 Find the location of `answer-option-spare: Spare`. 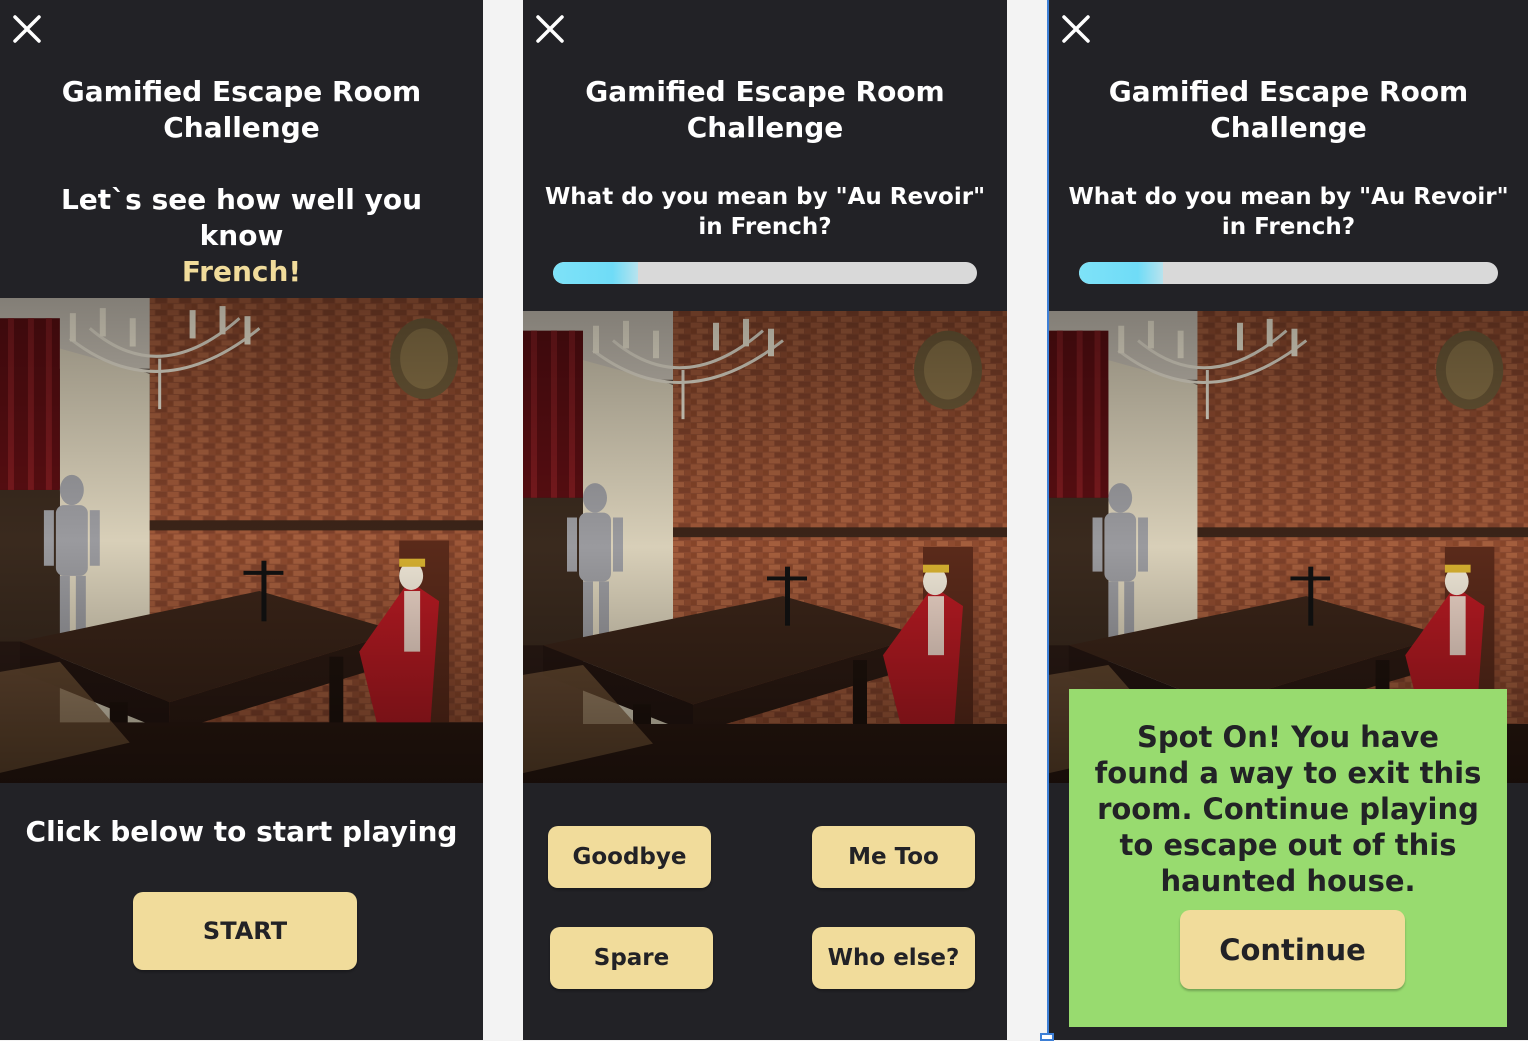

answer-option-spare: Spare is located at coordinates (631, 958).